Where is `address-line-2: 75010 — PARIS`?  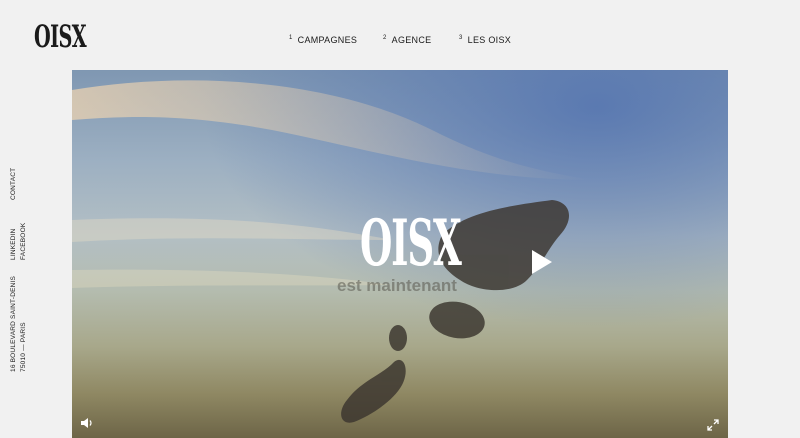
address-line-2: 75010 — PARIS is located at coordinates (23, 347).